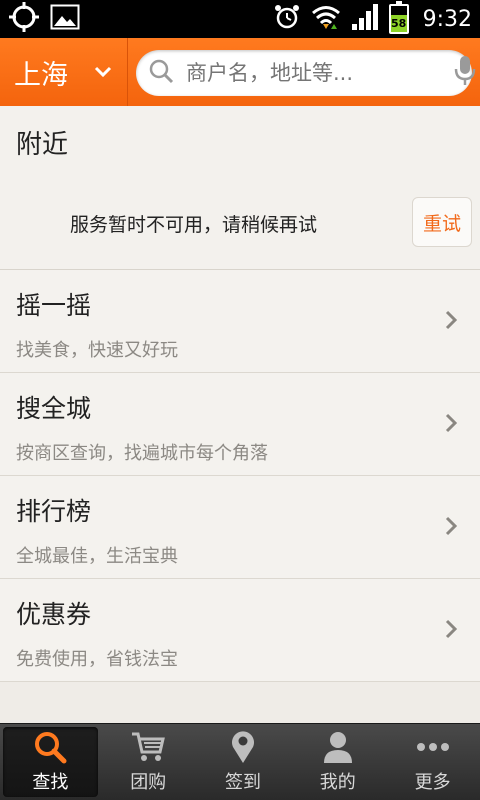 The width and height of the screenshot is (480, 800). I want to click on location-pin-icon, so click(243, 747).